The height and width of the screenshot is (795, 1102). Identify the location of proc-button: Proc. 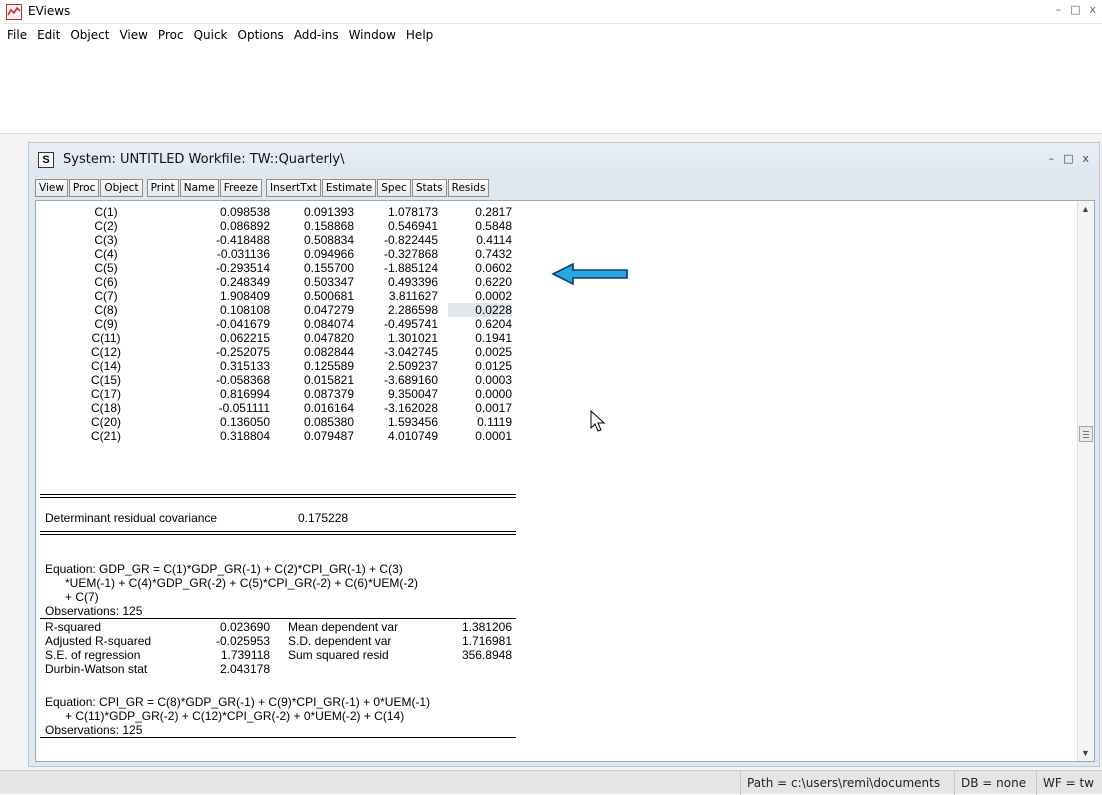
(84, 188).